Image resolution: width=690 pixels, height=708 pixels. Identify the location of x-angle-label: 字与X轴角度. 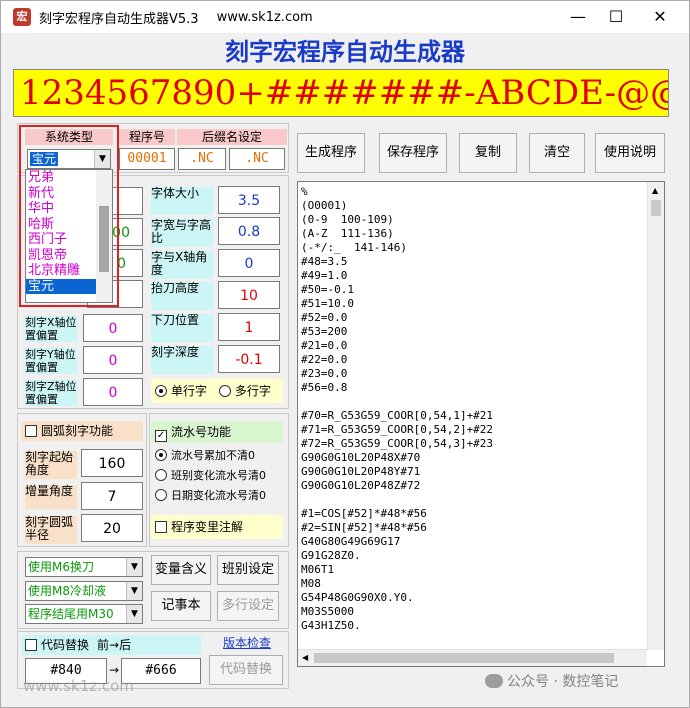
(182, 265).